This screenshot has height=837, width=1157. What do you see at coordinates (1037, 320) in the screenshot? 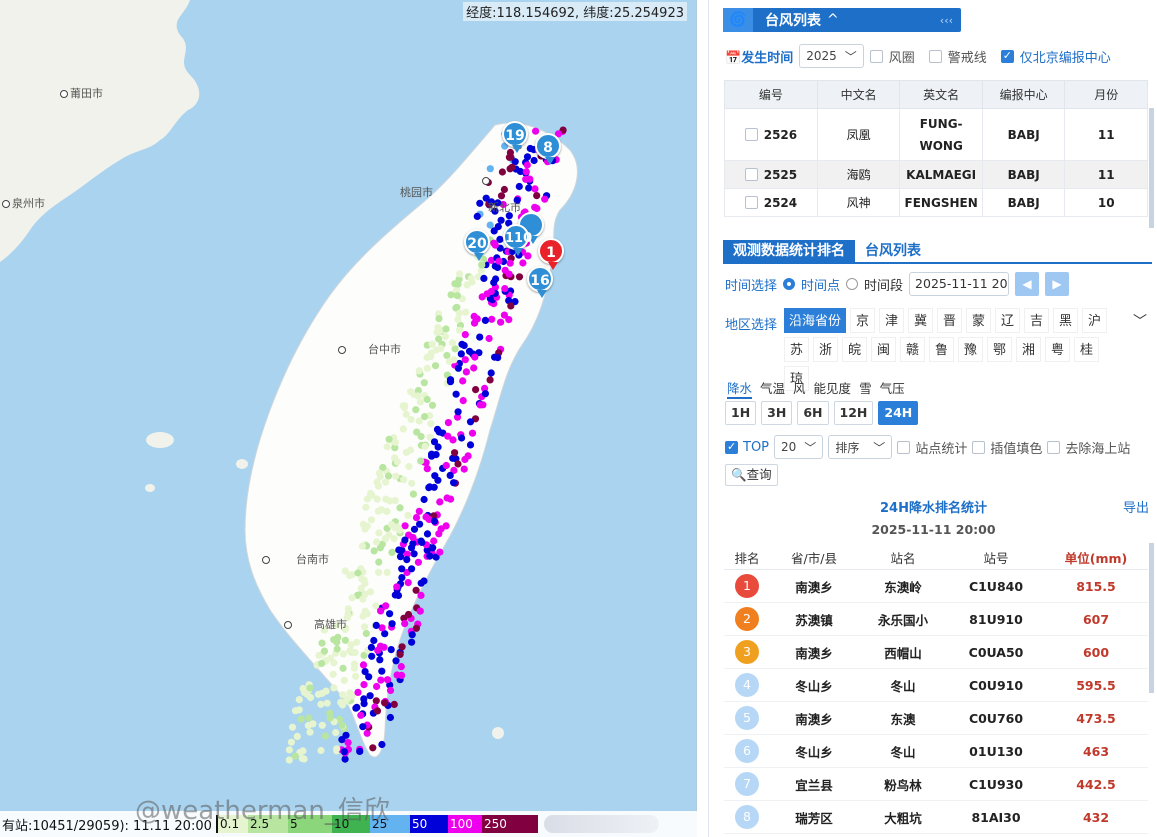
I see `region-chip: 吉` at bounding box center [1037, 320].